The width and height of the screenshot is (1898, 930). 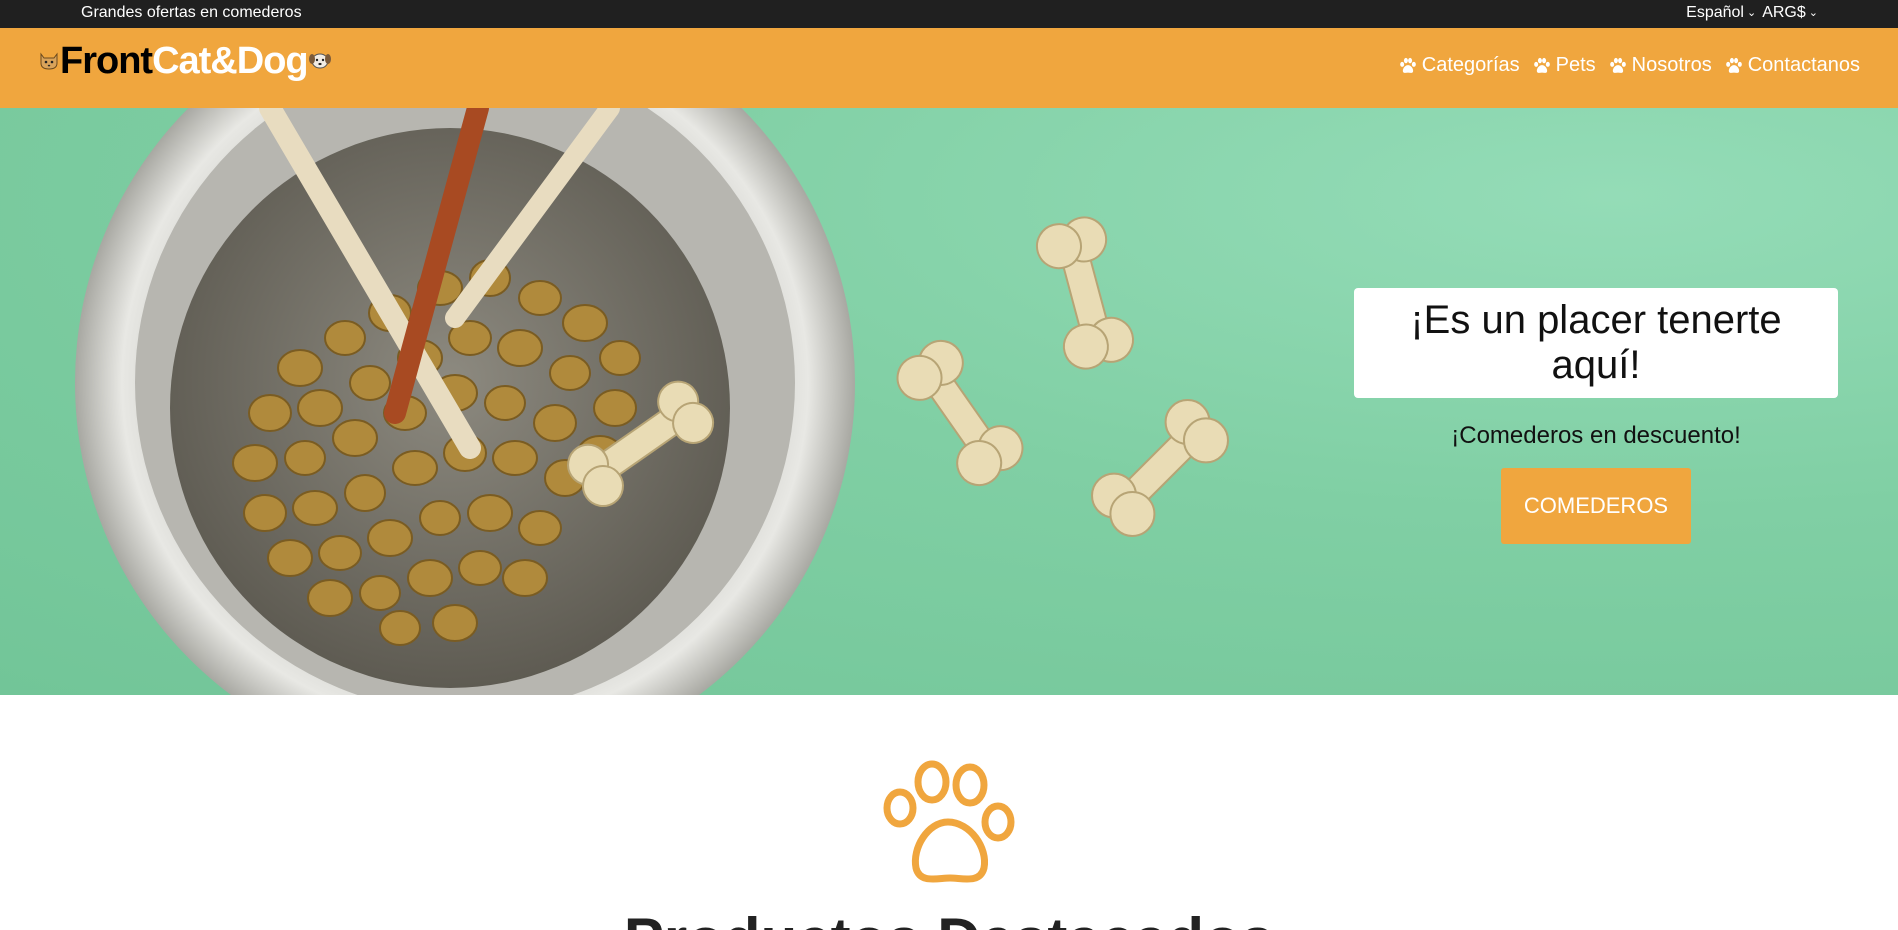 I want to click on promo-text: Grandes ofertas en comederos, so click(x=191, y=12).